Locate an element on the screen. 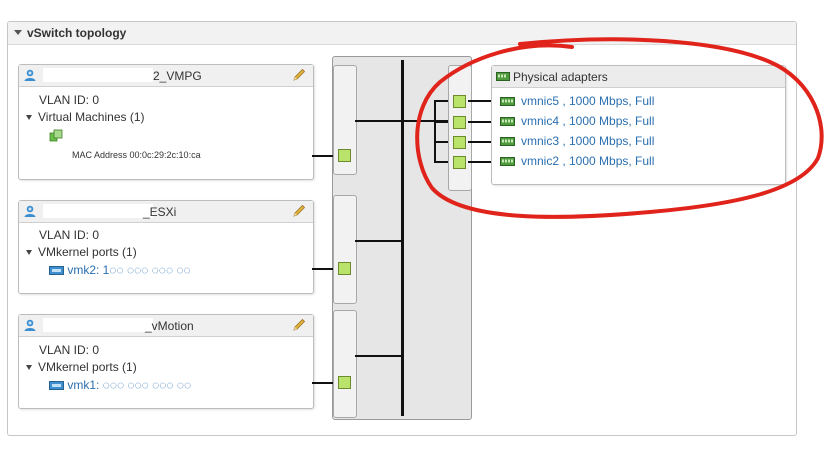 This screenshot has height=465, width=827. vmkernel-item: vmk2: 1◌◌ ◌◌◌ ◌◌◌ ◌◌ is located at coordinates (120, 270).